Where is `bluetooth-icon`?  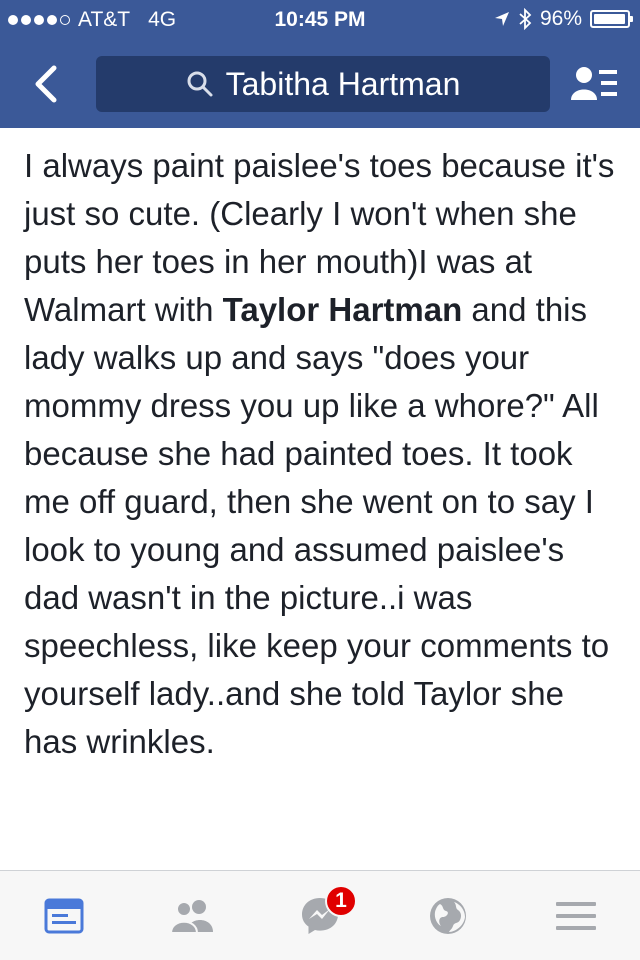
bluetooth-icon is located at coordinates (525, 19).